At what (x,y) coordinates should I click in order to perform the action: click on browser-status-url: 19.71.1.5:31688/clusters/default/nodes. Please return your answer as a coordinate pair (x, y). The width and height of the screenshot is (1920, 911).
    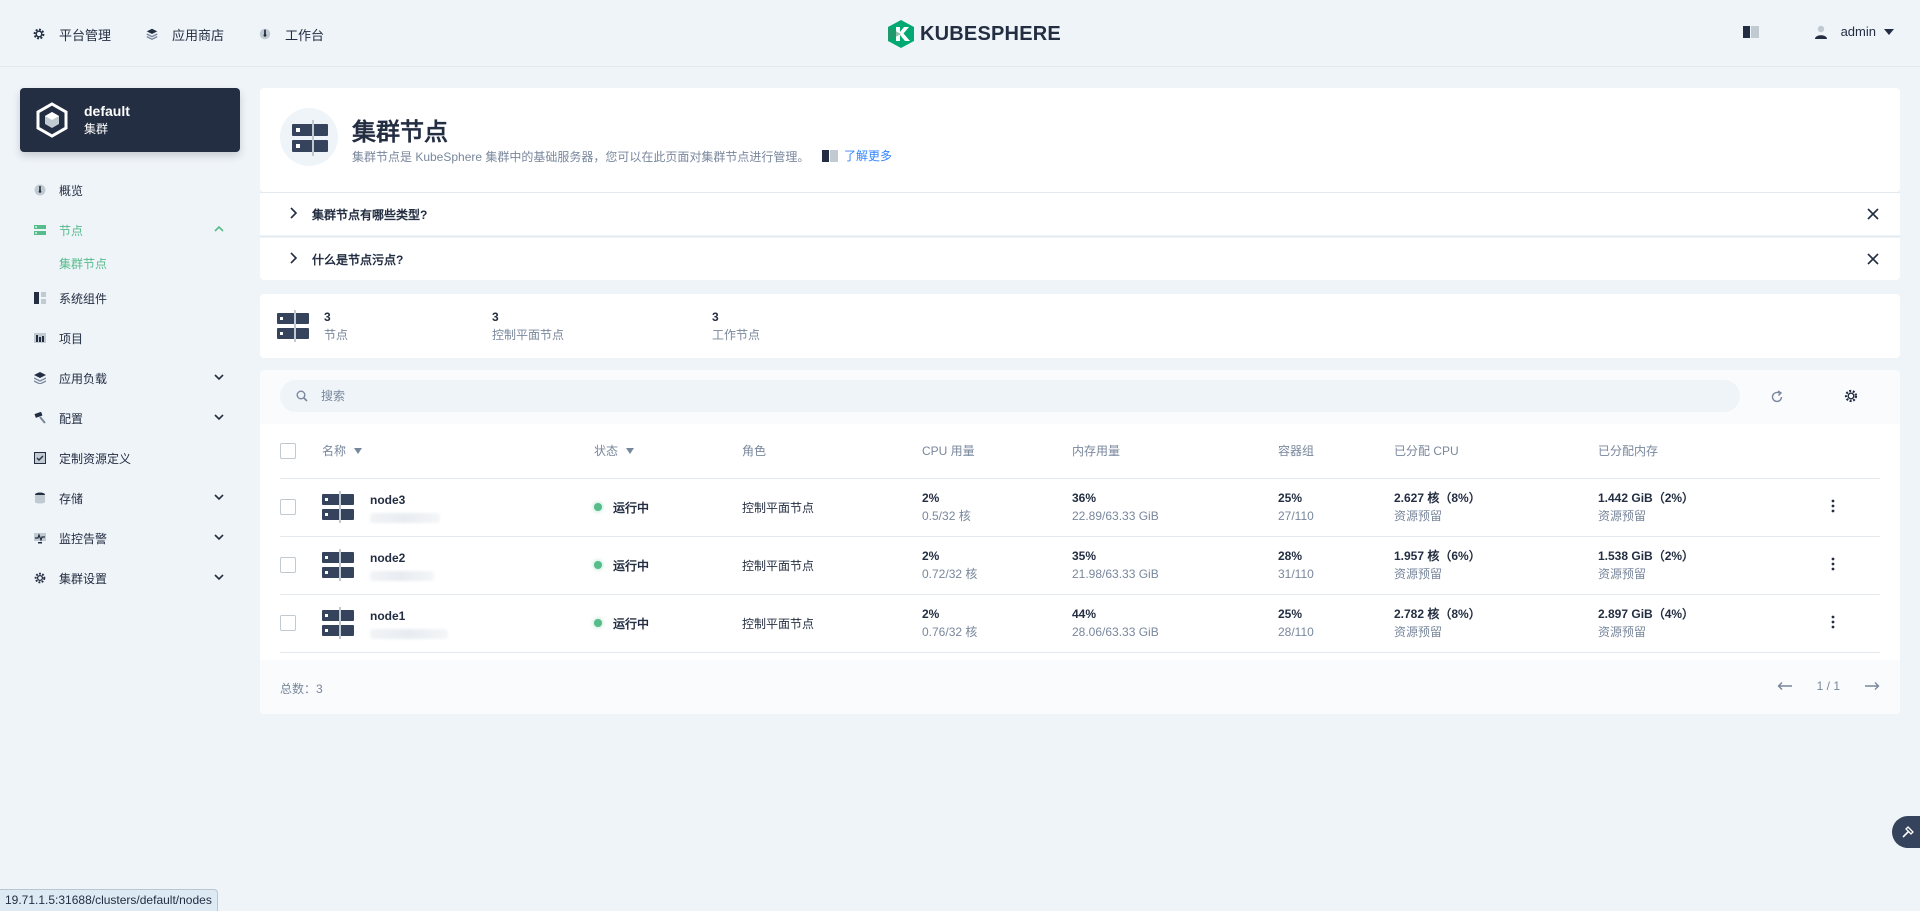
    Looking at the image, I should click on (109, 900).